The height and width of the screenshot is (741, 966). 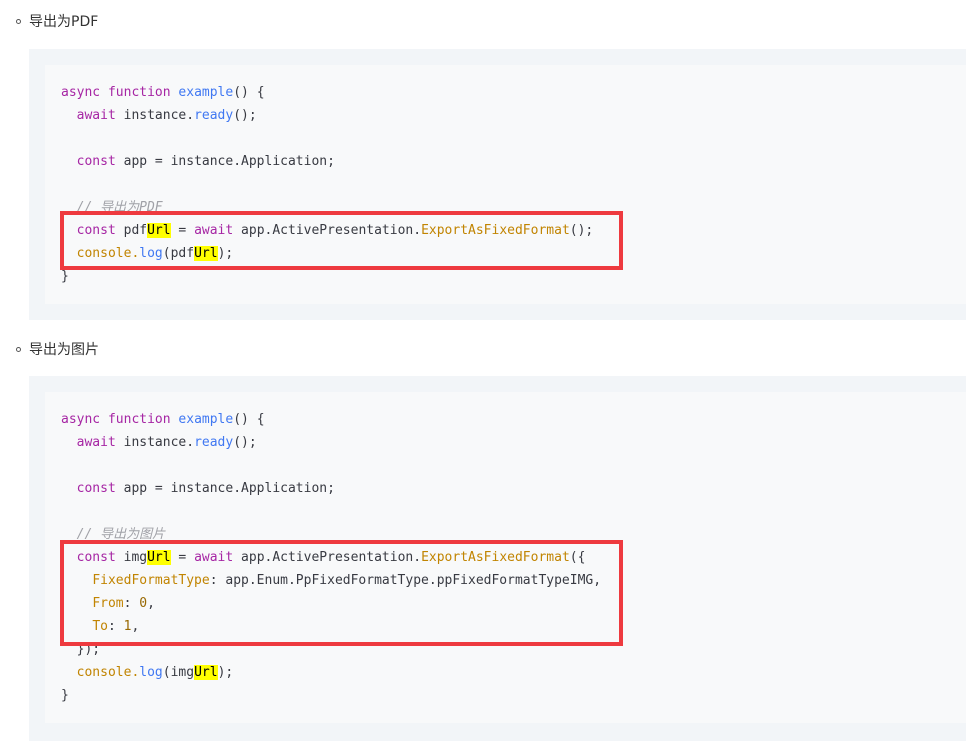 What do you see at coordinates (64, 350) in the screenshot?
I see `section-heading: 导出为图片` at bounding box center [64, 350].